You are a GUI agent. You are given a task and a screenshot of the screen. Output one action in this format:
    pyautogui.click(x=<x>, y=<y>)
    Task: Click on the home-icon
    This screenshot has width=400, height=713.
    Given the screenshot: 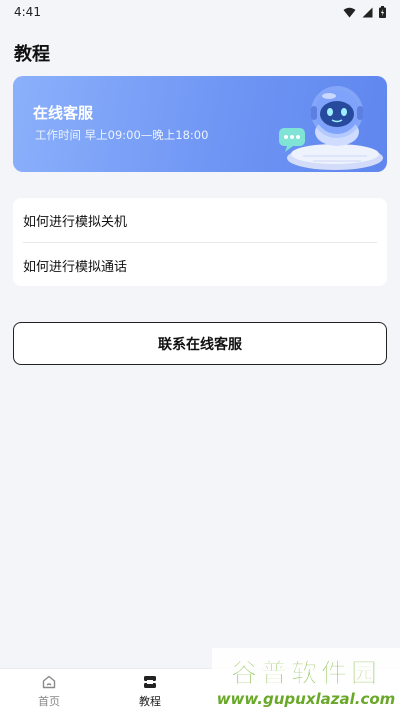 What is the action you would take?
    pyautogui.click(x=49, y=682)
    